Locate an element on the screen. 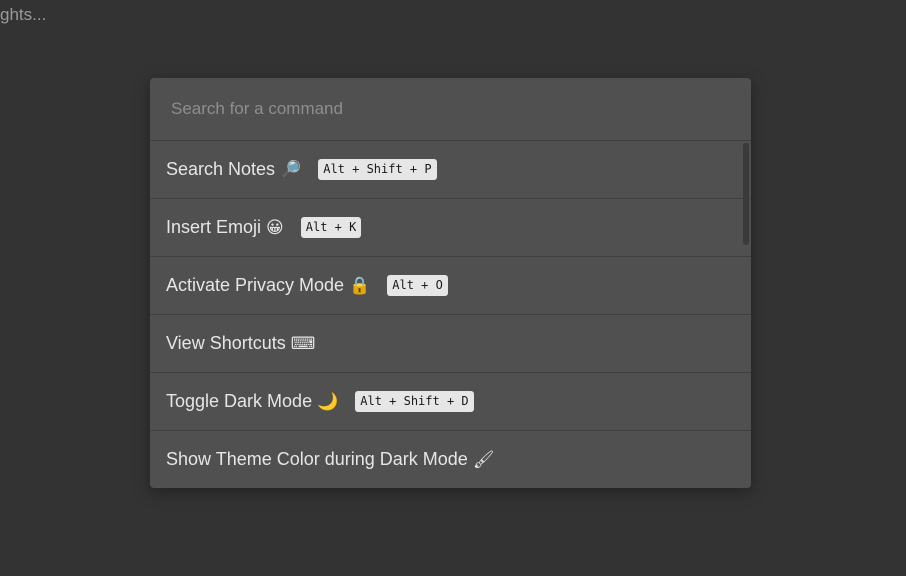  command-item-theme-color-dark-mode: Show Theme Color during Dark Mode 🖌 is located at coordinates (450, 459).